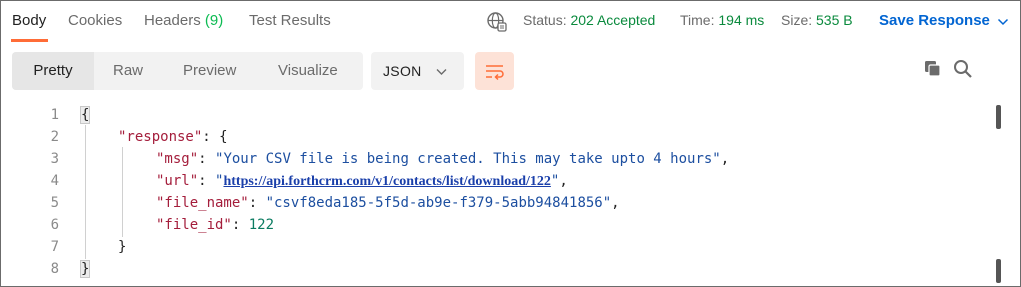 The height and width of the screenshot is (287, 1021). What do you see at coordinates (290, 20) in the screenshot?
I see `tab-test-results: Test Results` at bounding box center [290, 20].